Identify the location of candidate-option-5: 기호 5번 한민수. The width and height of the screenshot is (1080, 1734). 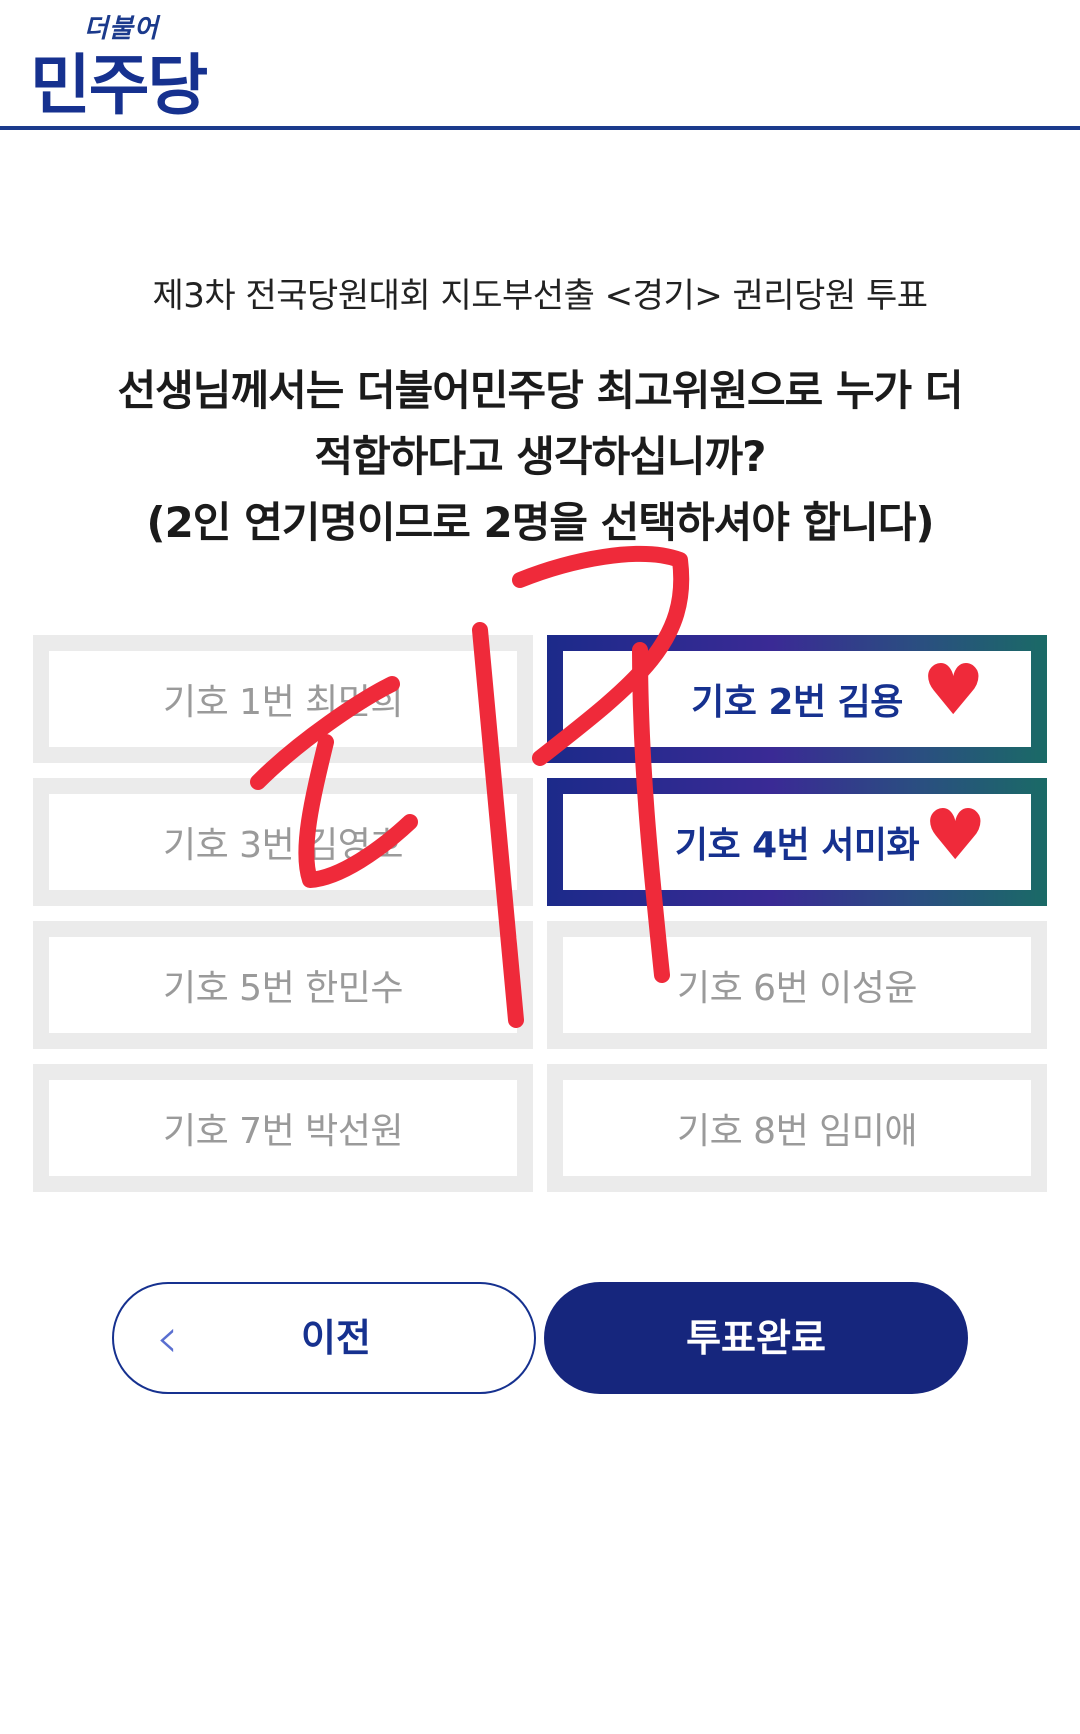
(283, 985).